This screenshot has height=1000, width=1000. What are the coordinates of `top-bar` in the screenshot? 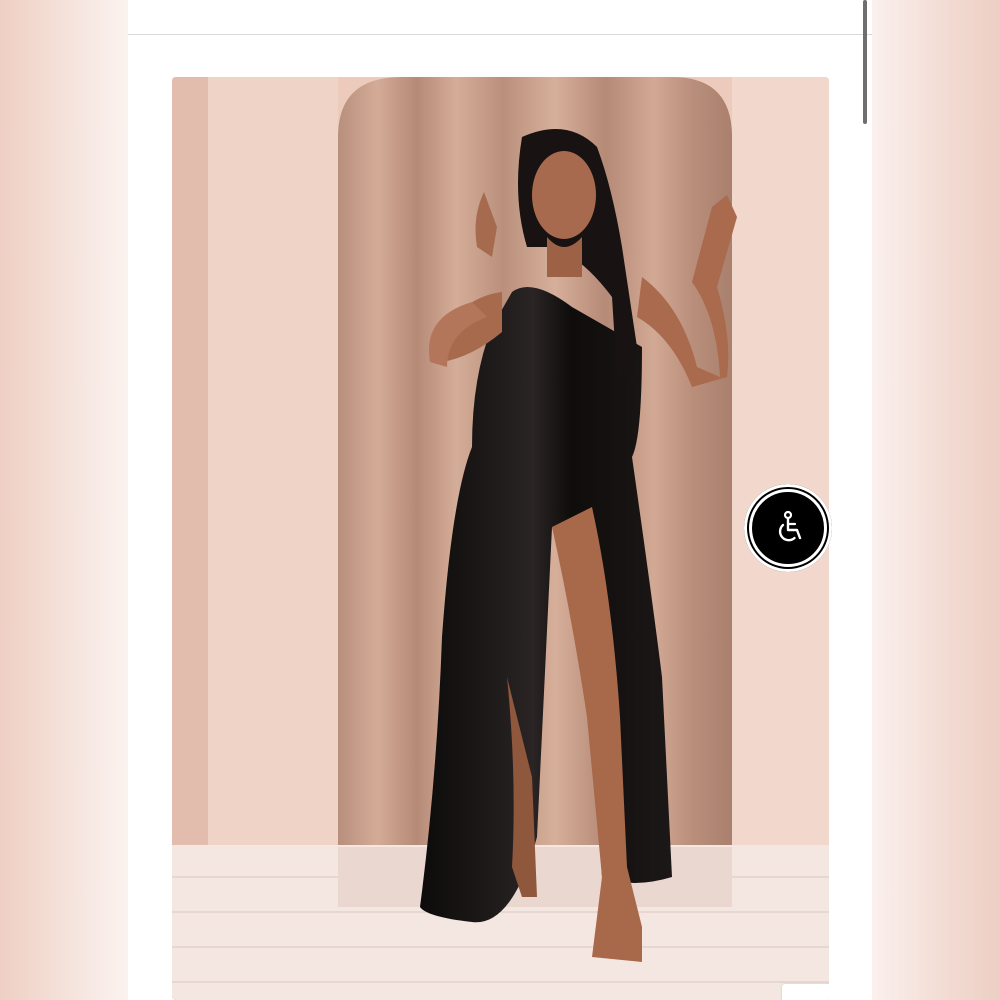 It's located at (500, 17).